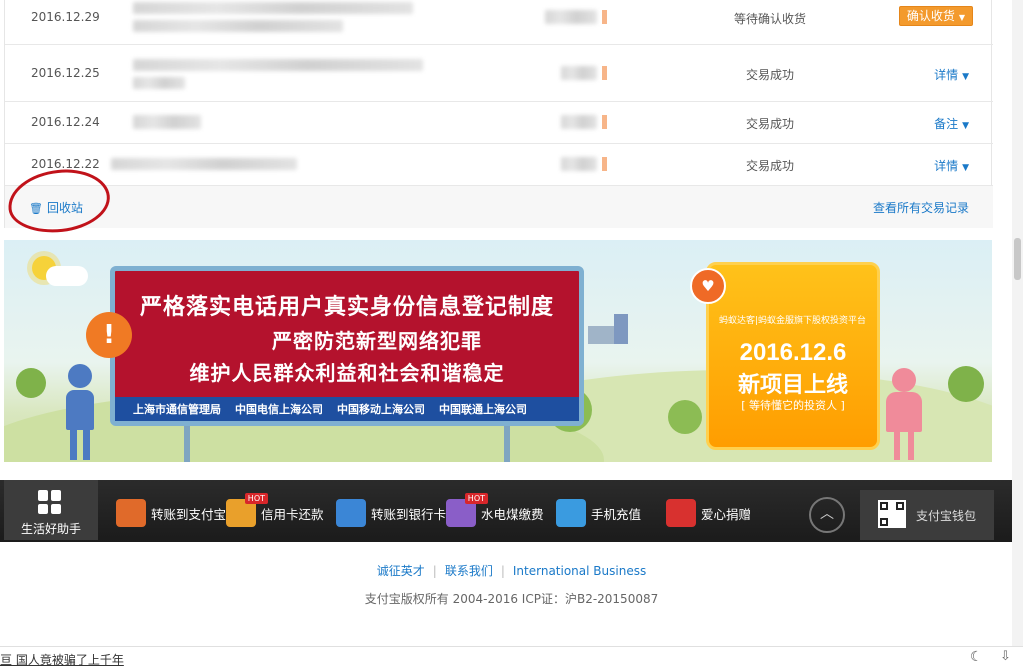 The width and height of the screenshot is (1023, 668). I want to click on billboard-line-1: 严格落实电话用户真实身份信息登记制度, so click(346, 307).